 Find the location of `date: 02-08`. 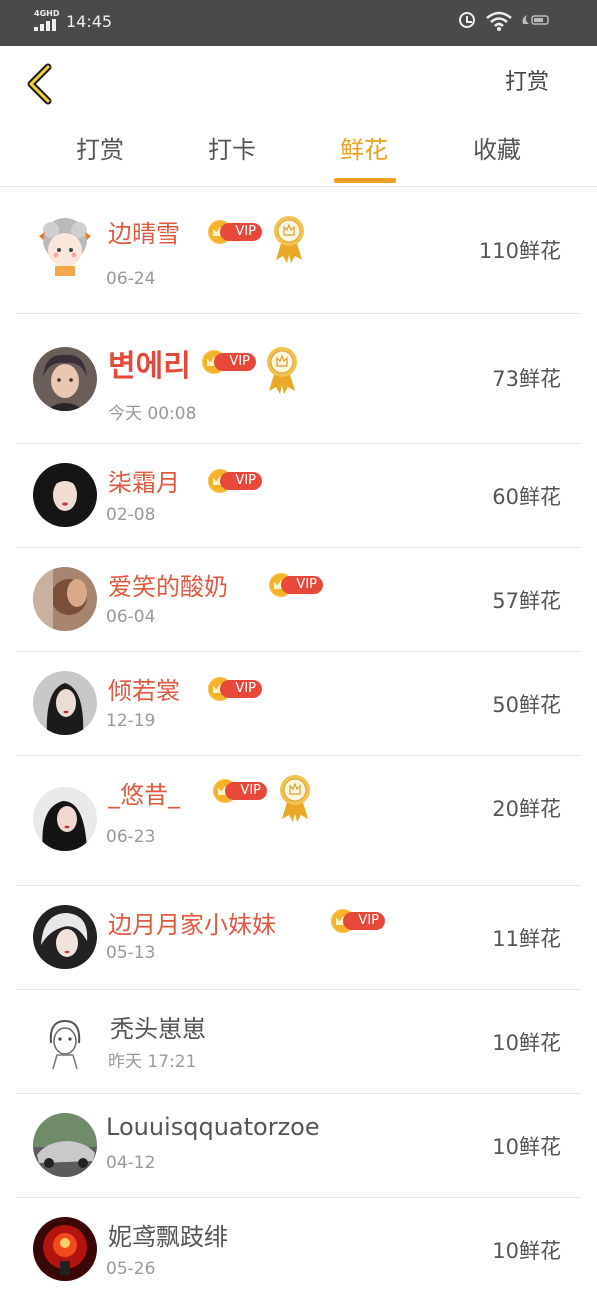

date: 02-08 is located at coordinates (131, 515).